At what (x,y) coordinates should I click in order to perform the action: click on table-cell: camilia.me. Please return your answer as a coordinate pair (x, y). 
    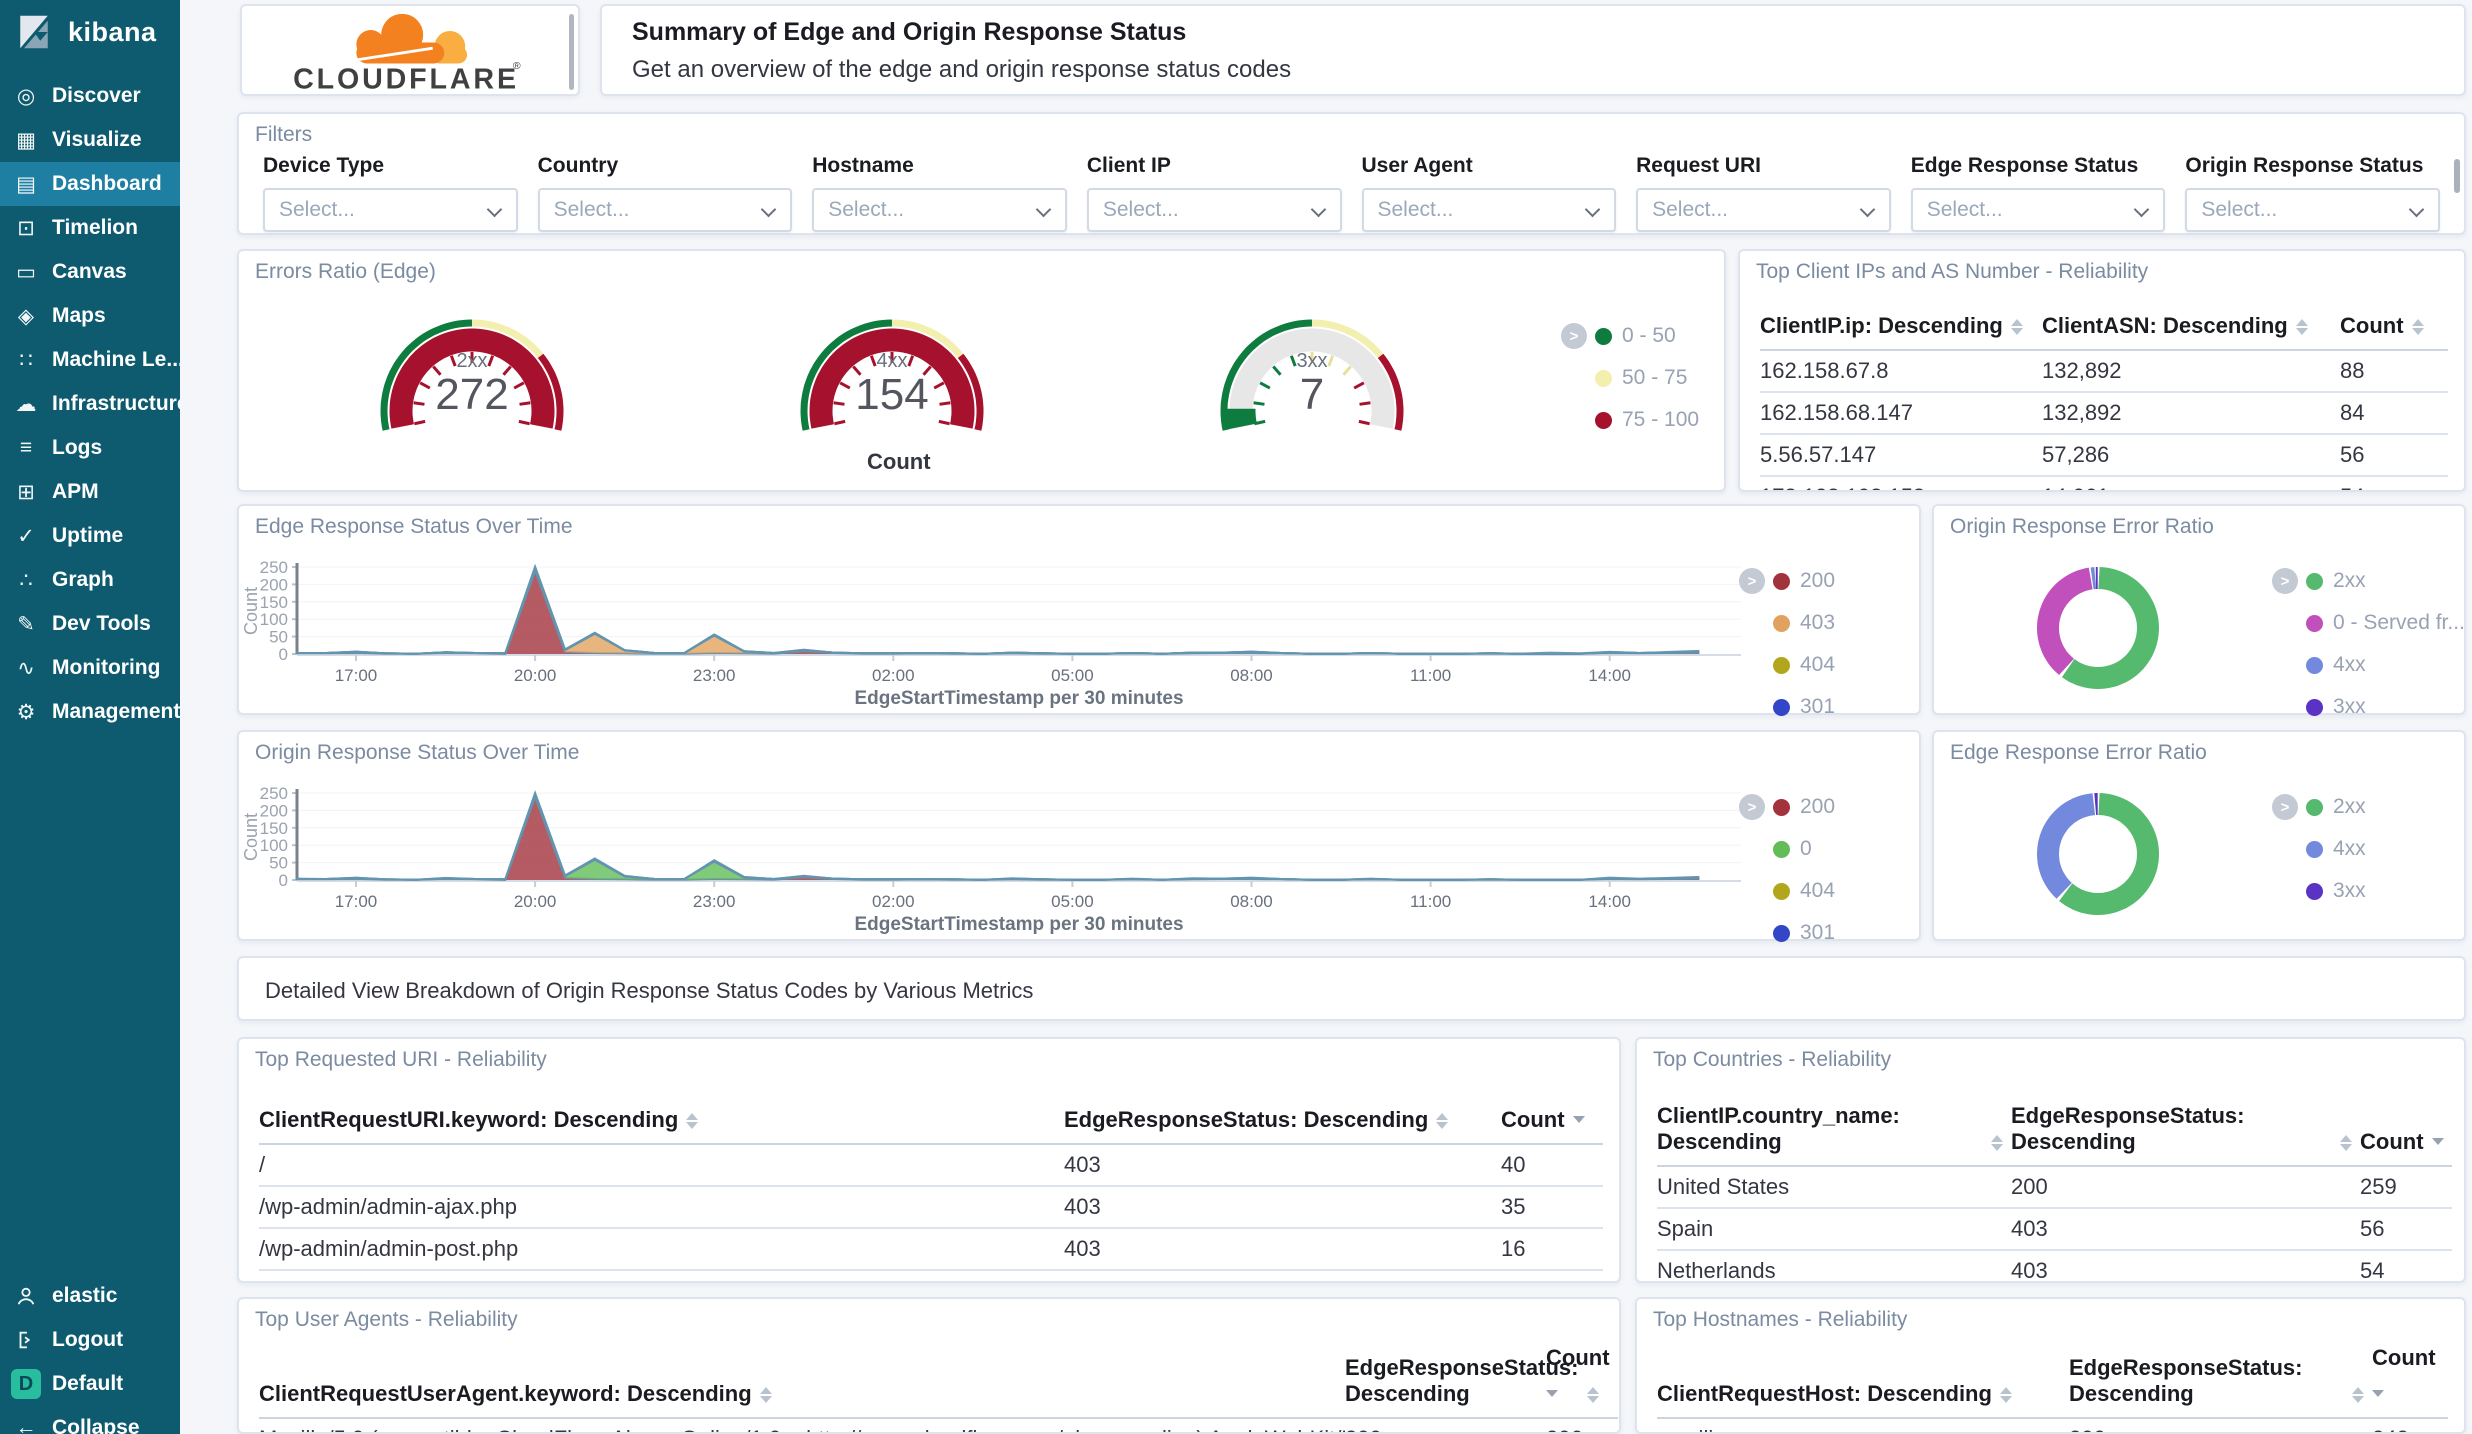
    Looking at the image, I should click on (1863, 1425).